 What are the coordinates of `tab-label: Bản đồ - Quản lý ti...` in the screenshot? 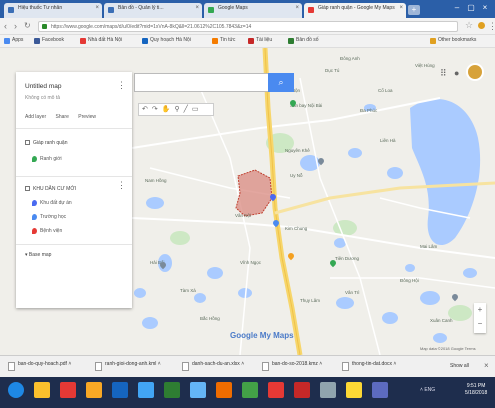 It's located at (141, 8).